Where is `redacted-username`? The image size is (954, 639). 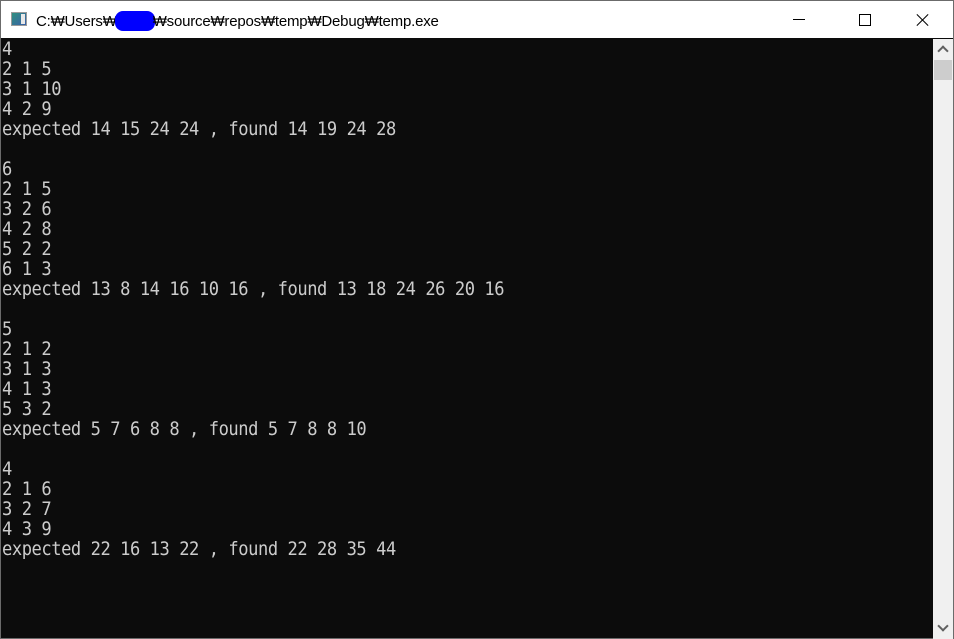 redacted-username is located at coordinates (134, 21).